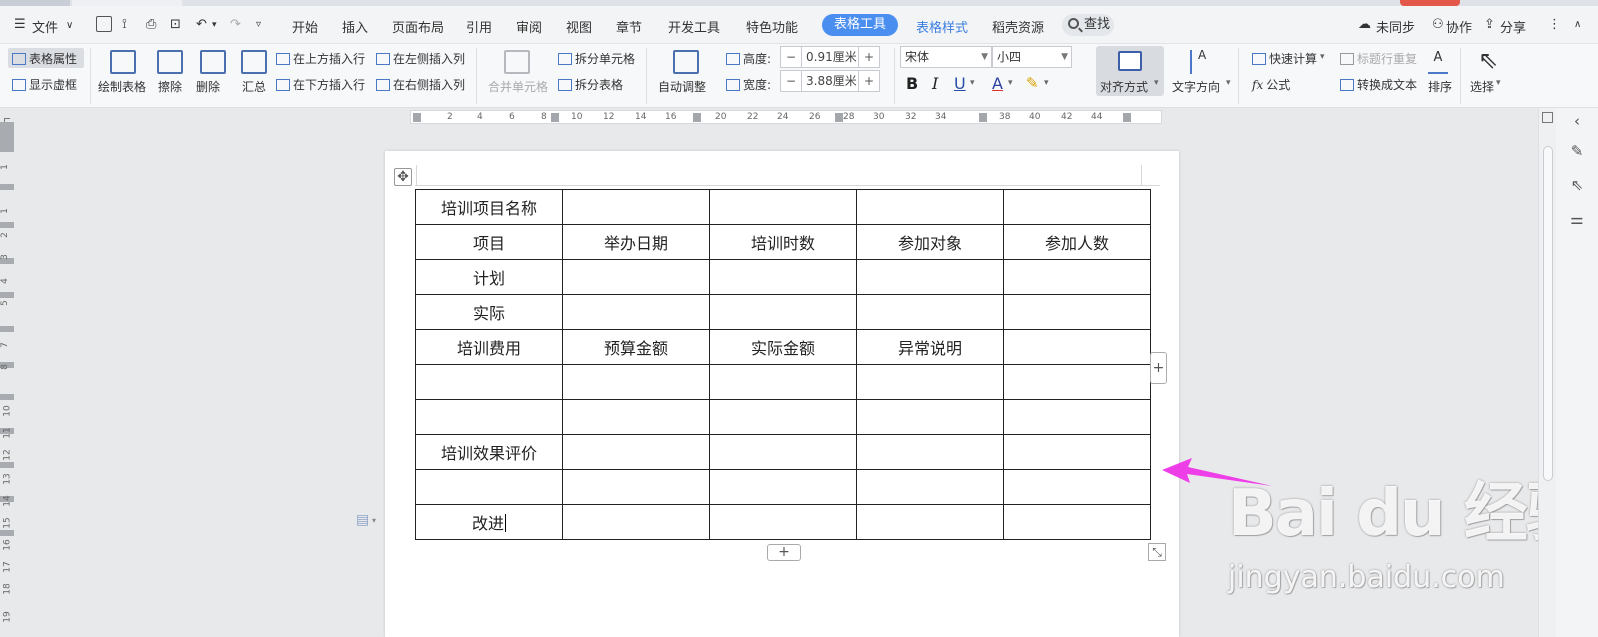 This screenshot has height=637, width=1598. I want to click on tab-table-tools: 表格工具, so click(860, 25).